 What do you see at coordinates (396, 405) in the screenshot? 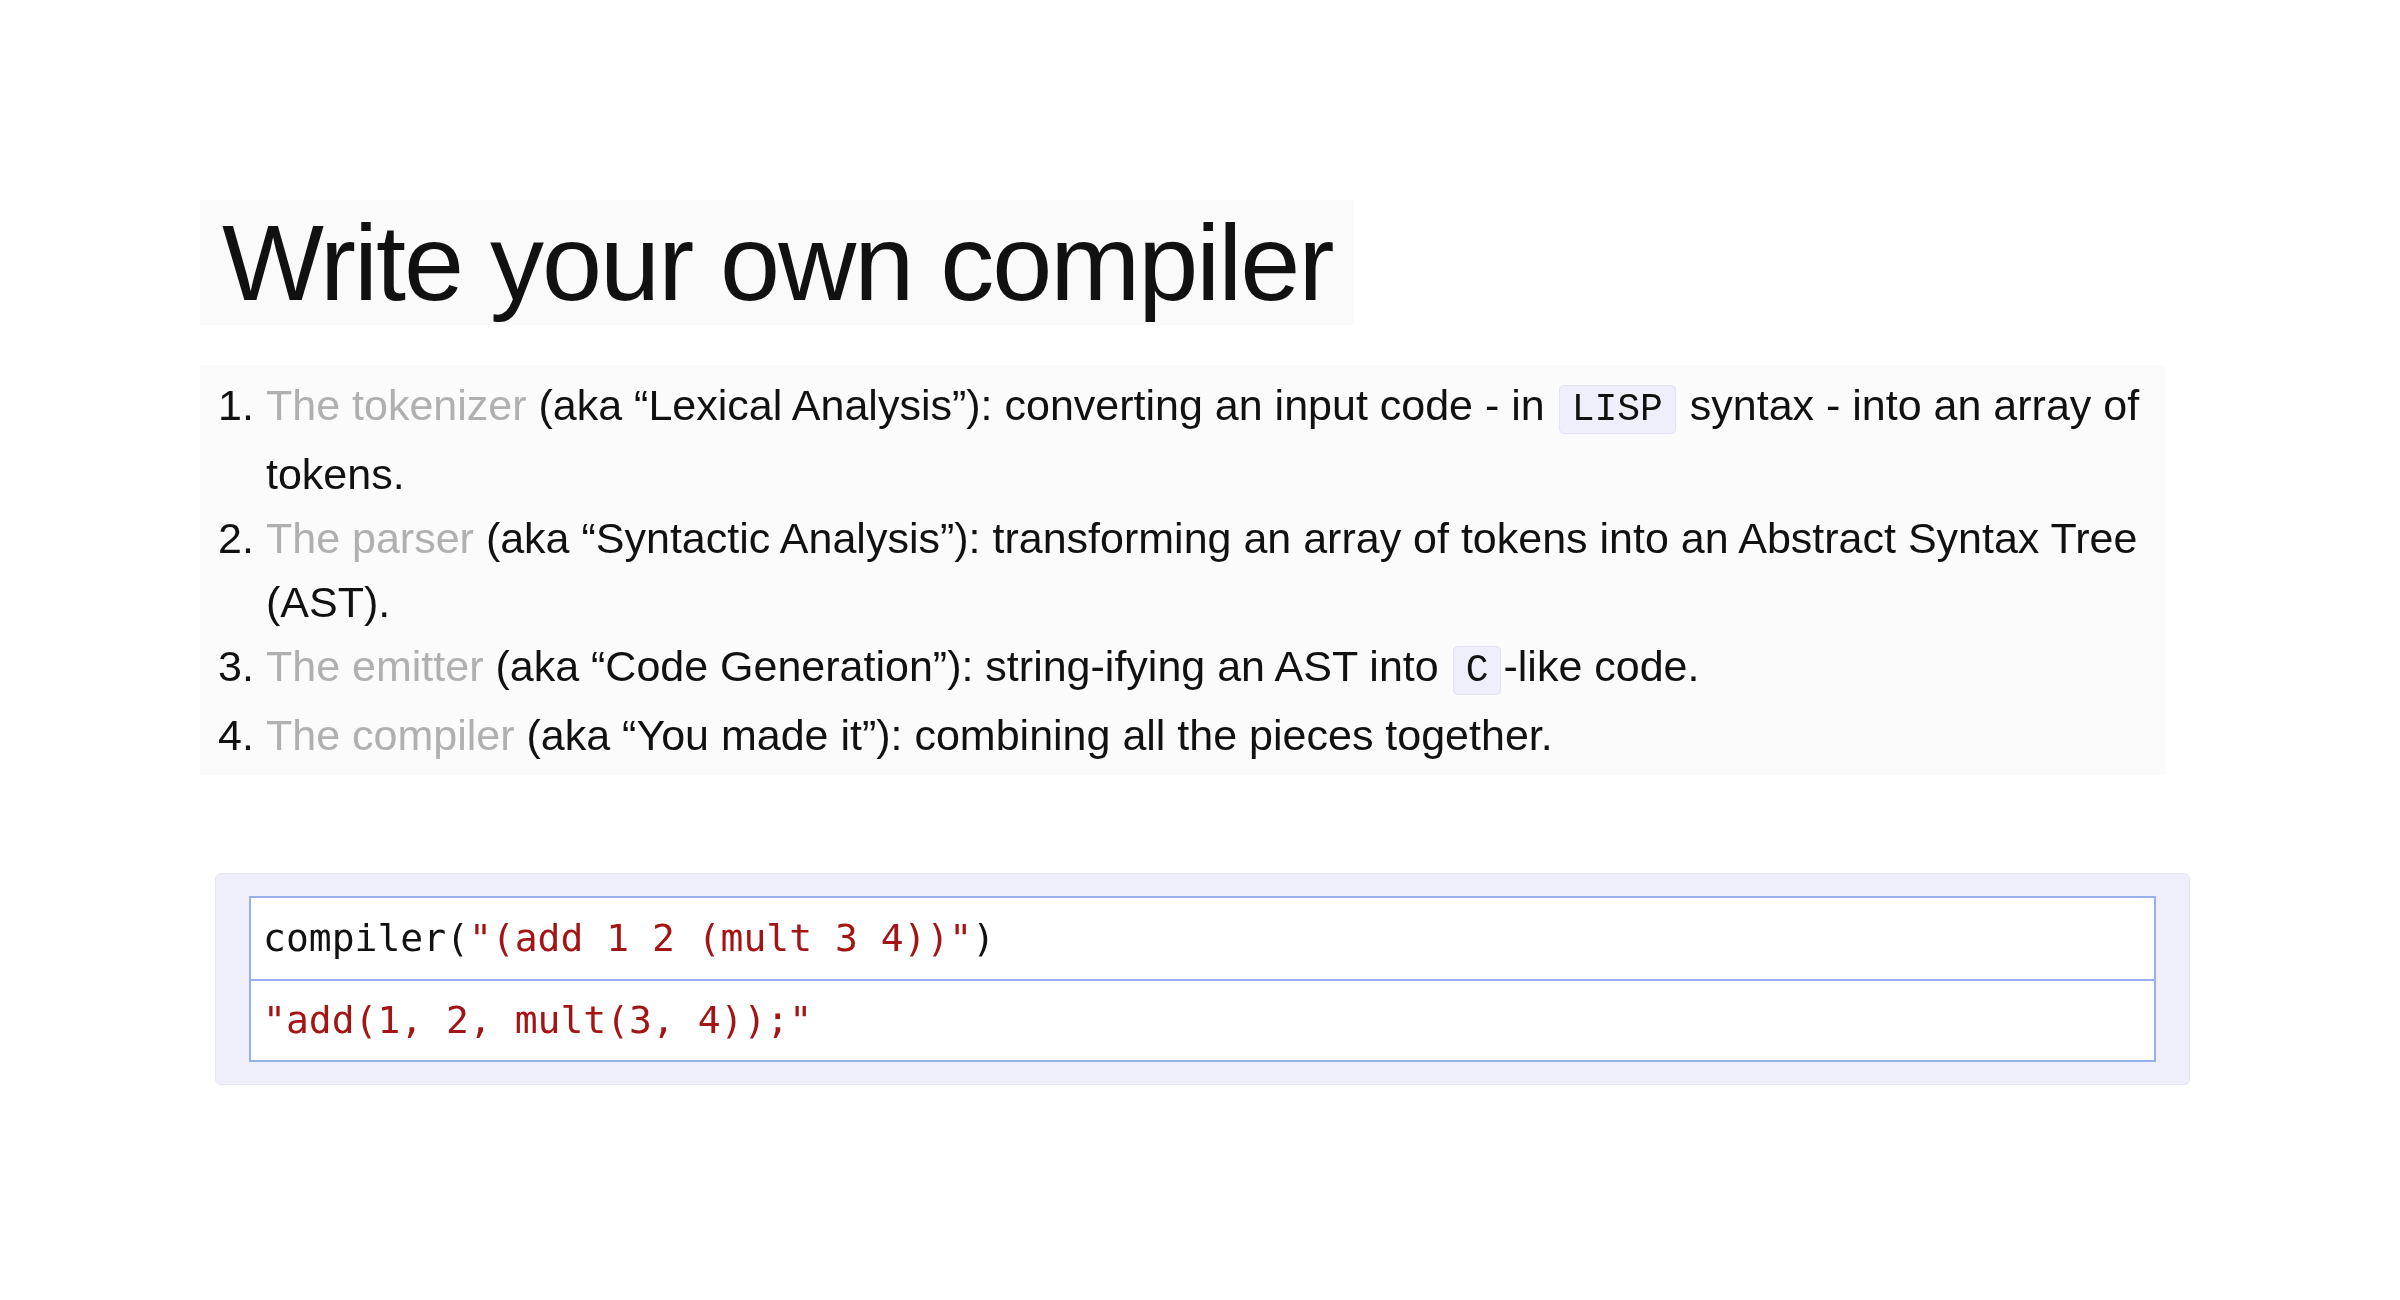
I see `step-link: The tokenizer` at bounding box center [396, 405].